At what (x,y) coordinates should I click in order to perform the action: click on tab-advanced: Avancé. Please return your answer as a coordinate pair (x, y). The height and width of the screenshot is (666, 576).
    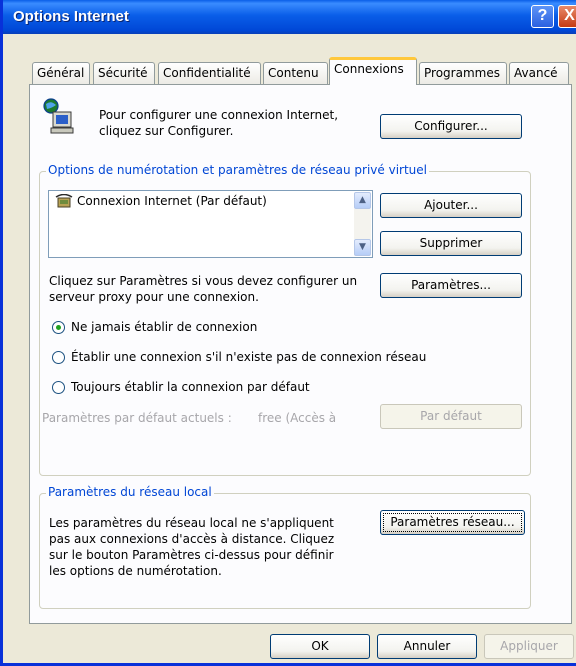
    Looking at the image, I should click on (539, 73).